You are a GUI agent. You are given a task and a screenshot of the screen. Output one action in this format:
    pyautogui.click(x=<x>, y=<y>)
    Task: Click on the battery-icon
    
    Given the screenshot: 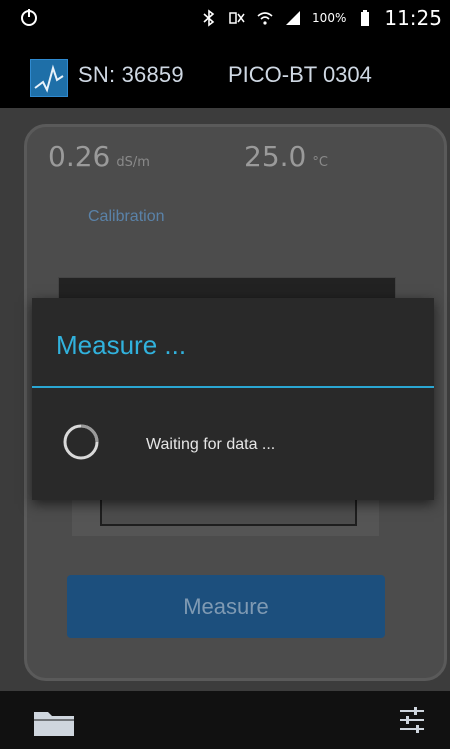 What is the action you would take?
    pyautogui.click(x=365, y=18)
    